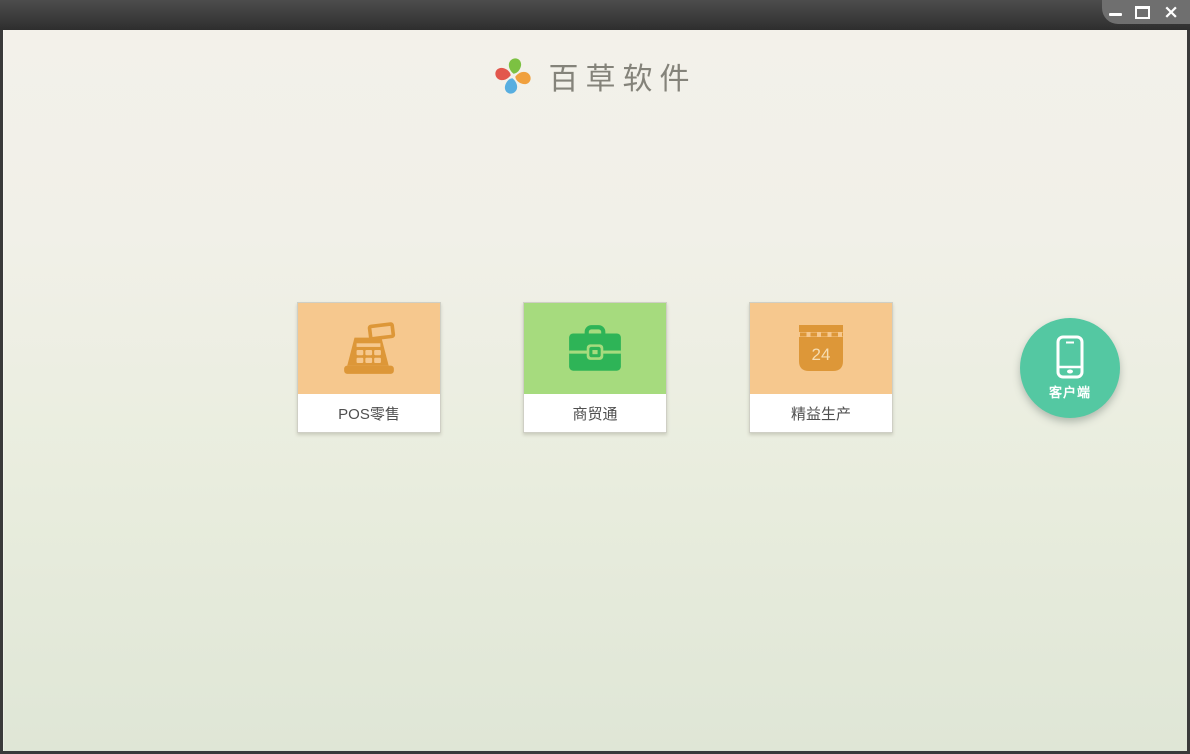  Describe the element at coordinates (1070, 357) in the screenshot. I see `smartphone-icon` at that location.